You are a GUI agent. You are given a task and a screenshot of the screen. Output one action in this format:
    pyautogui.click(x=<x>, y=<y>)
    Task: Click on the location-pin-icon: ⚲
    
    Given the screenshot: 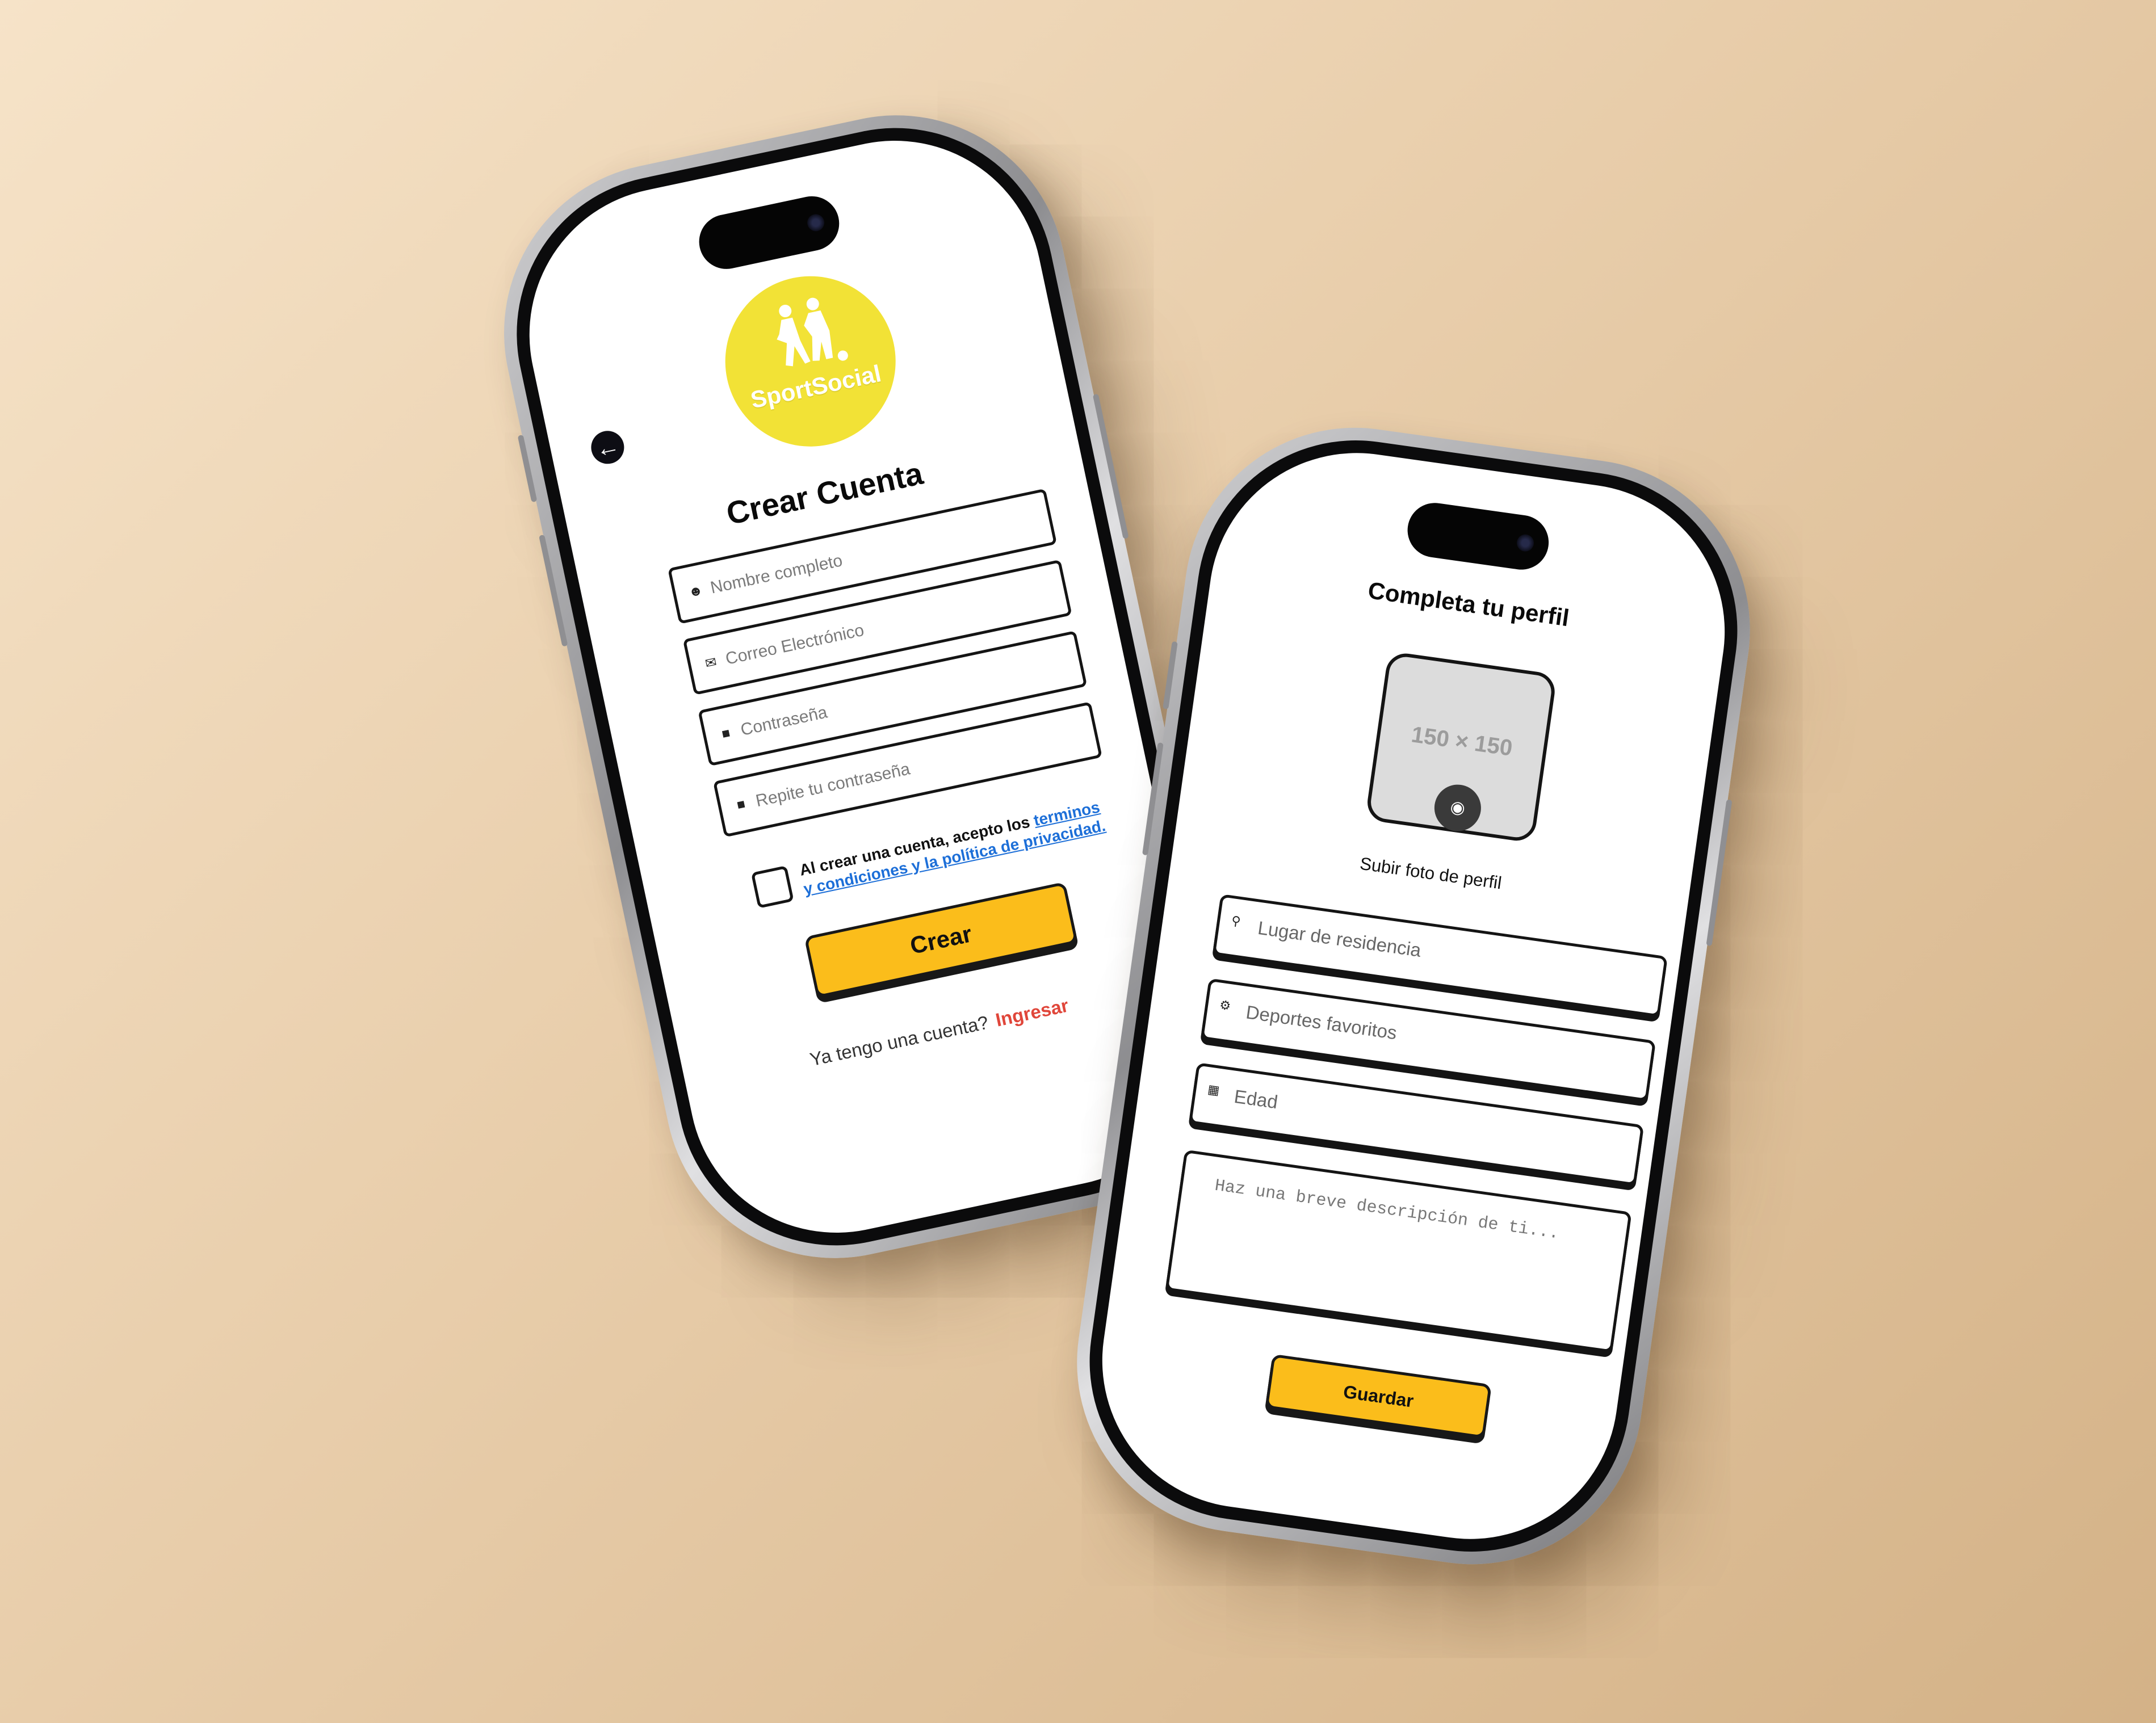 What is the action you would take?
    pyautogui.click(x=1236, y=921)
    